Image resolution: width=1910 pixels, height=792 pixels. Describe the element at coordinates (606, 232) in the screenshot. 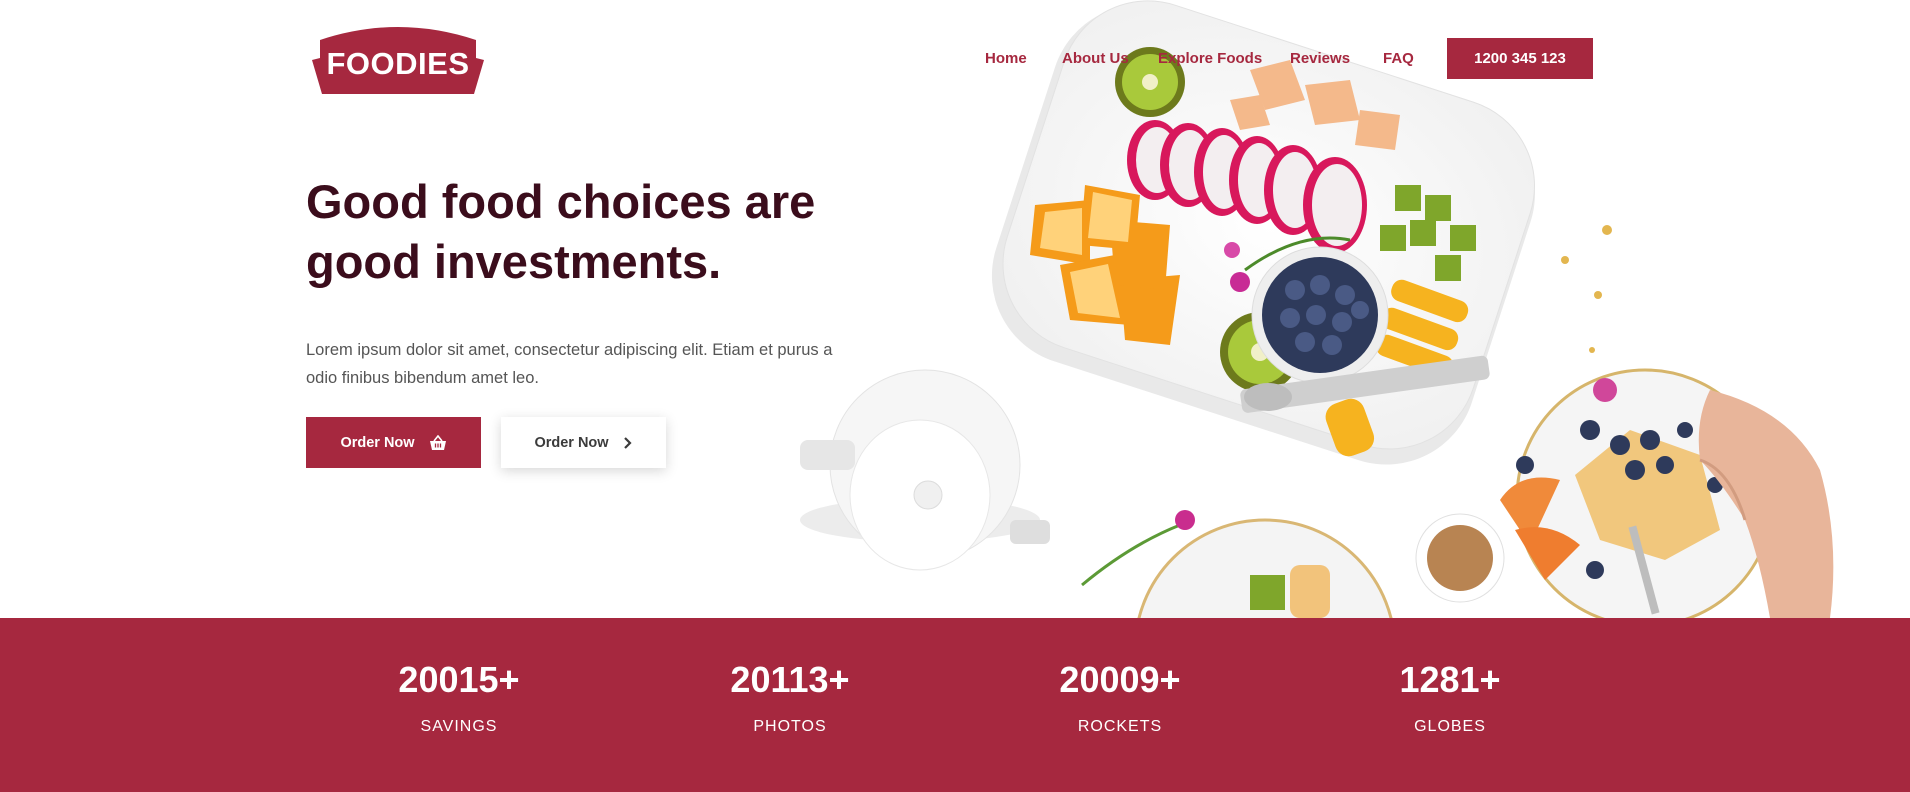

I see `hero-headline: Good food choices are good investments.` at that location.